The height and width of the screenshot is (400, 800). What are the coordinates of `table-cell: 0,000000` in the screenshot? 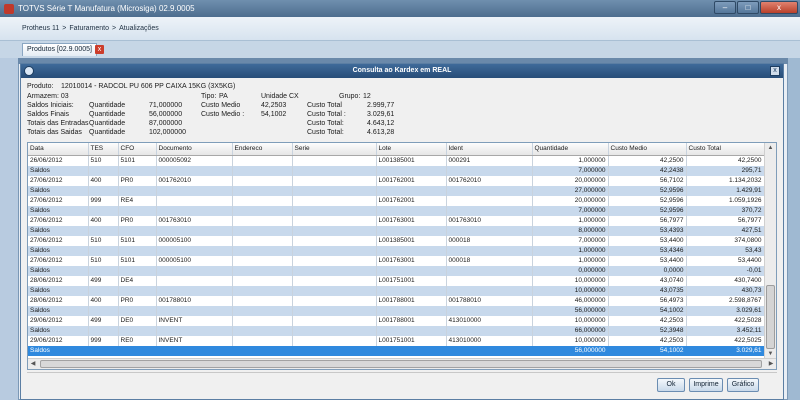 It's located at (570, 270).